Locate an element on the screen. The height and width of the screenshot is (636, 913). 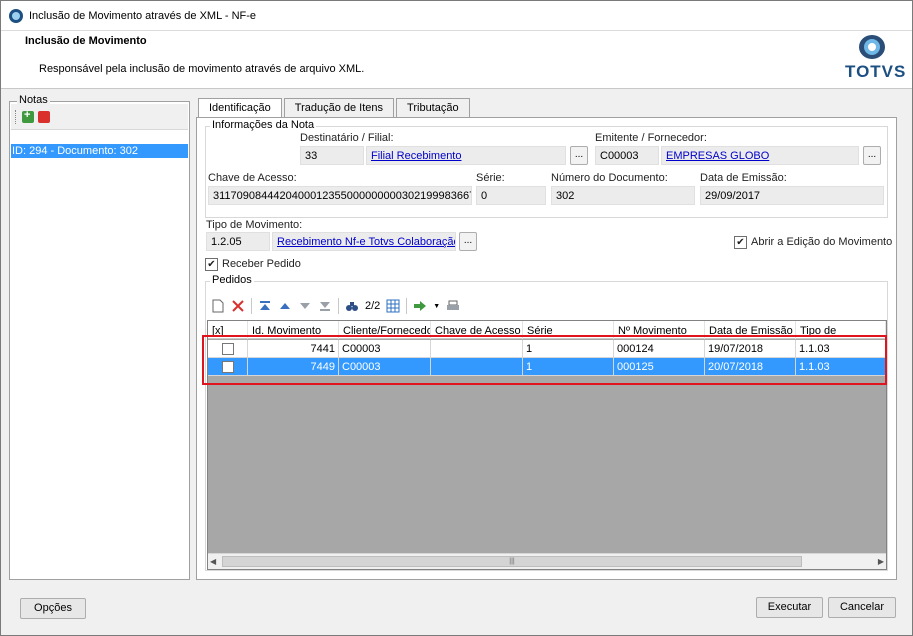
print-icon is located at coordinates (453, 306).